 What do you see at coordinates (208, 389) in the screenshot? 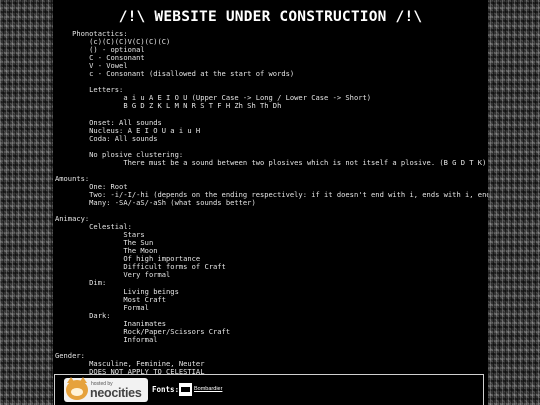
I see `font-credit-link: Bombardier` at bounding box center [208, 389].